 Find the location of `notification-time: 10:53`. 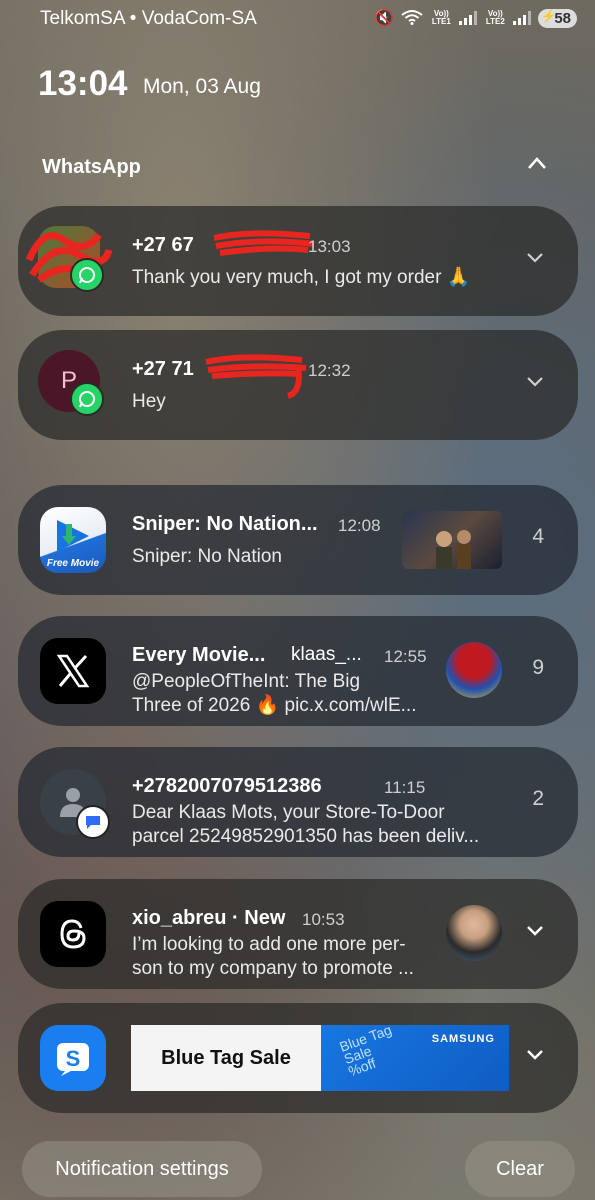

notification-time: 10:53 is located at coordinates (323, 919).